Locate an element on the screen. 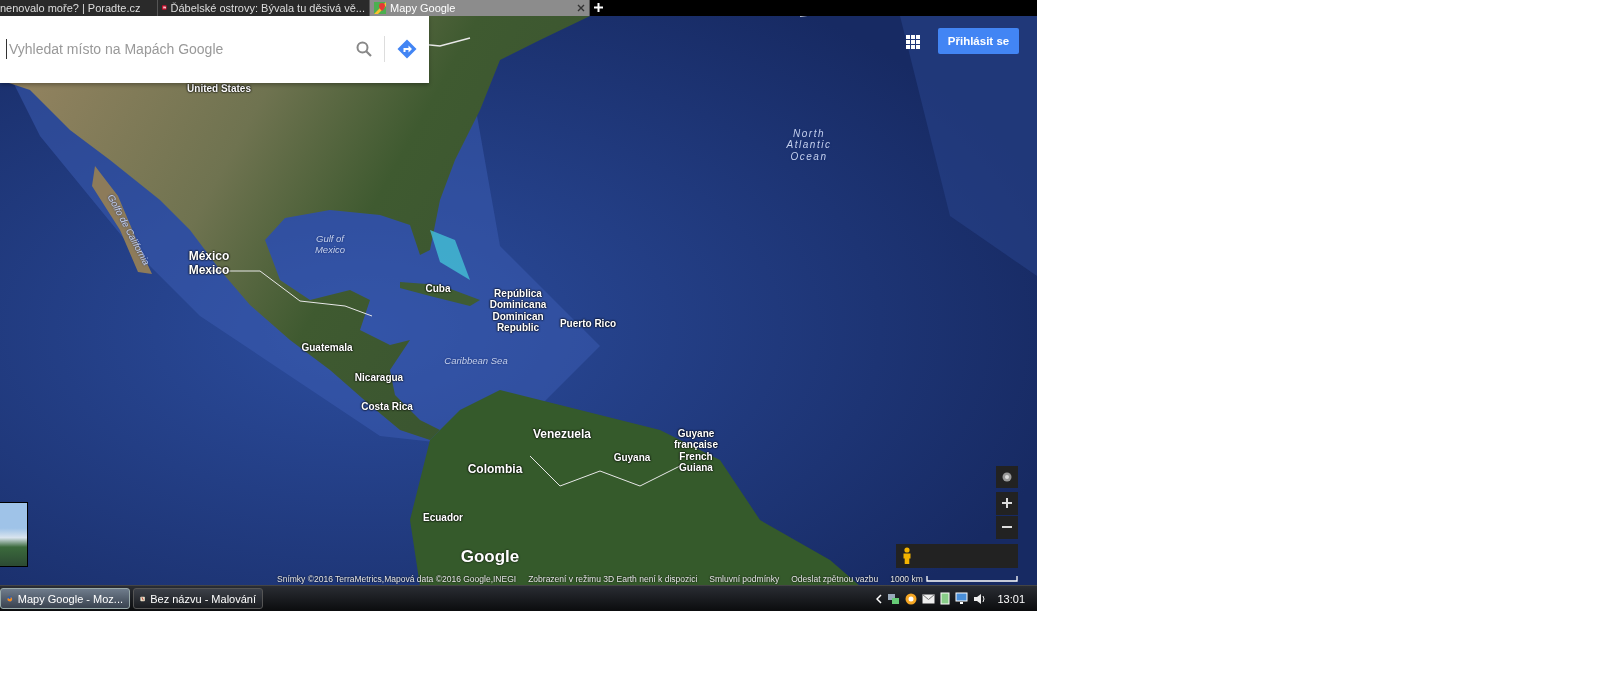  country-label: Guyane française French Guiana is located at coordinates (696, 450).